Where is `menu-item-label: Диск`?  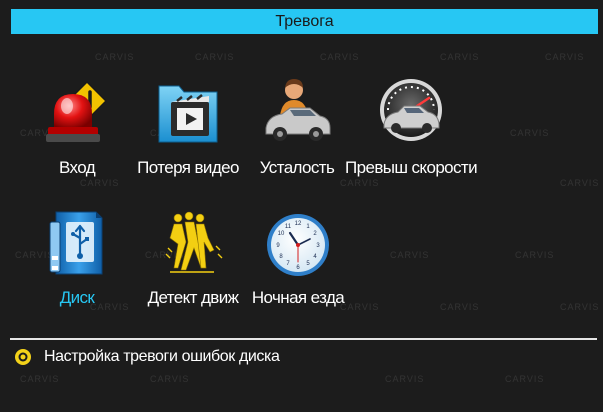
menu-item-label: Диск is located at coordinates (77, 297).